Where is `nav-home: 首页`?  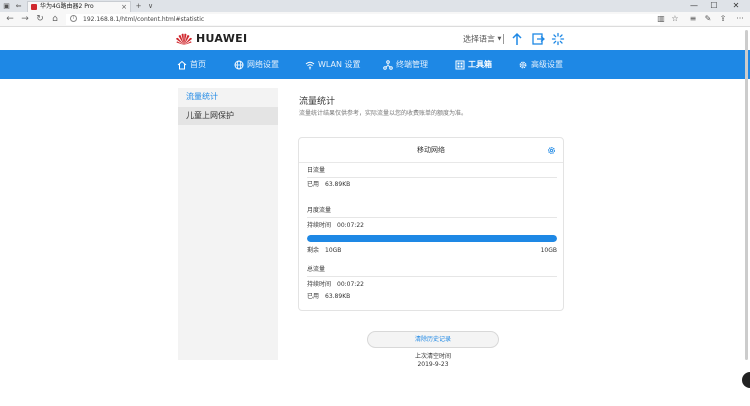 nav-home: 首页 is located at coordinates (191, 64).